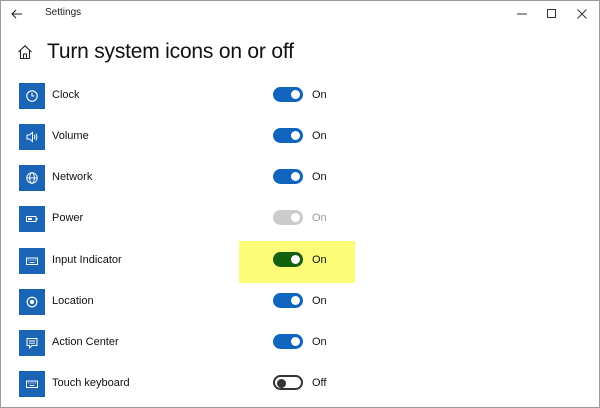 The height and width of the screenshot is (408, 600). I want to click on list-item-action-center: Action Center On, so click(229, 345).